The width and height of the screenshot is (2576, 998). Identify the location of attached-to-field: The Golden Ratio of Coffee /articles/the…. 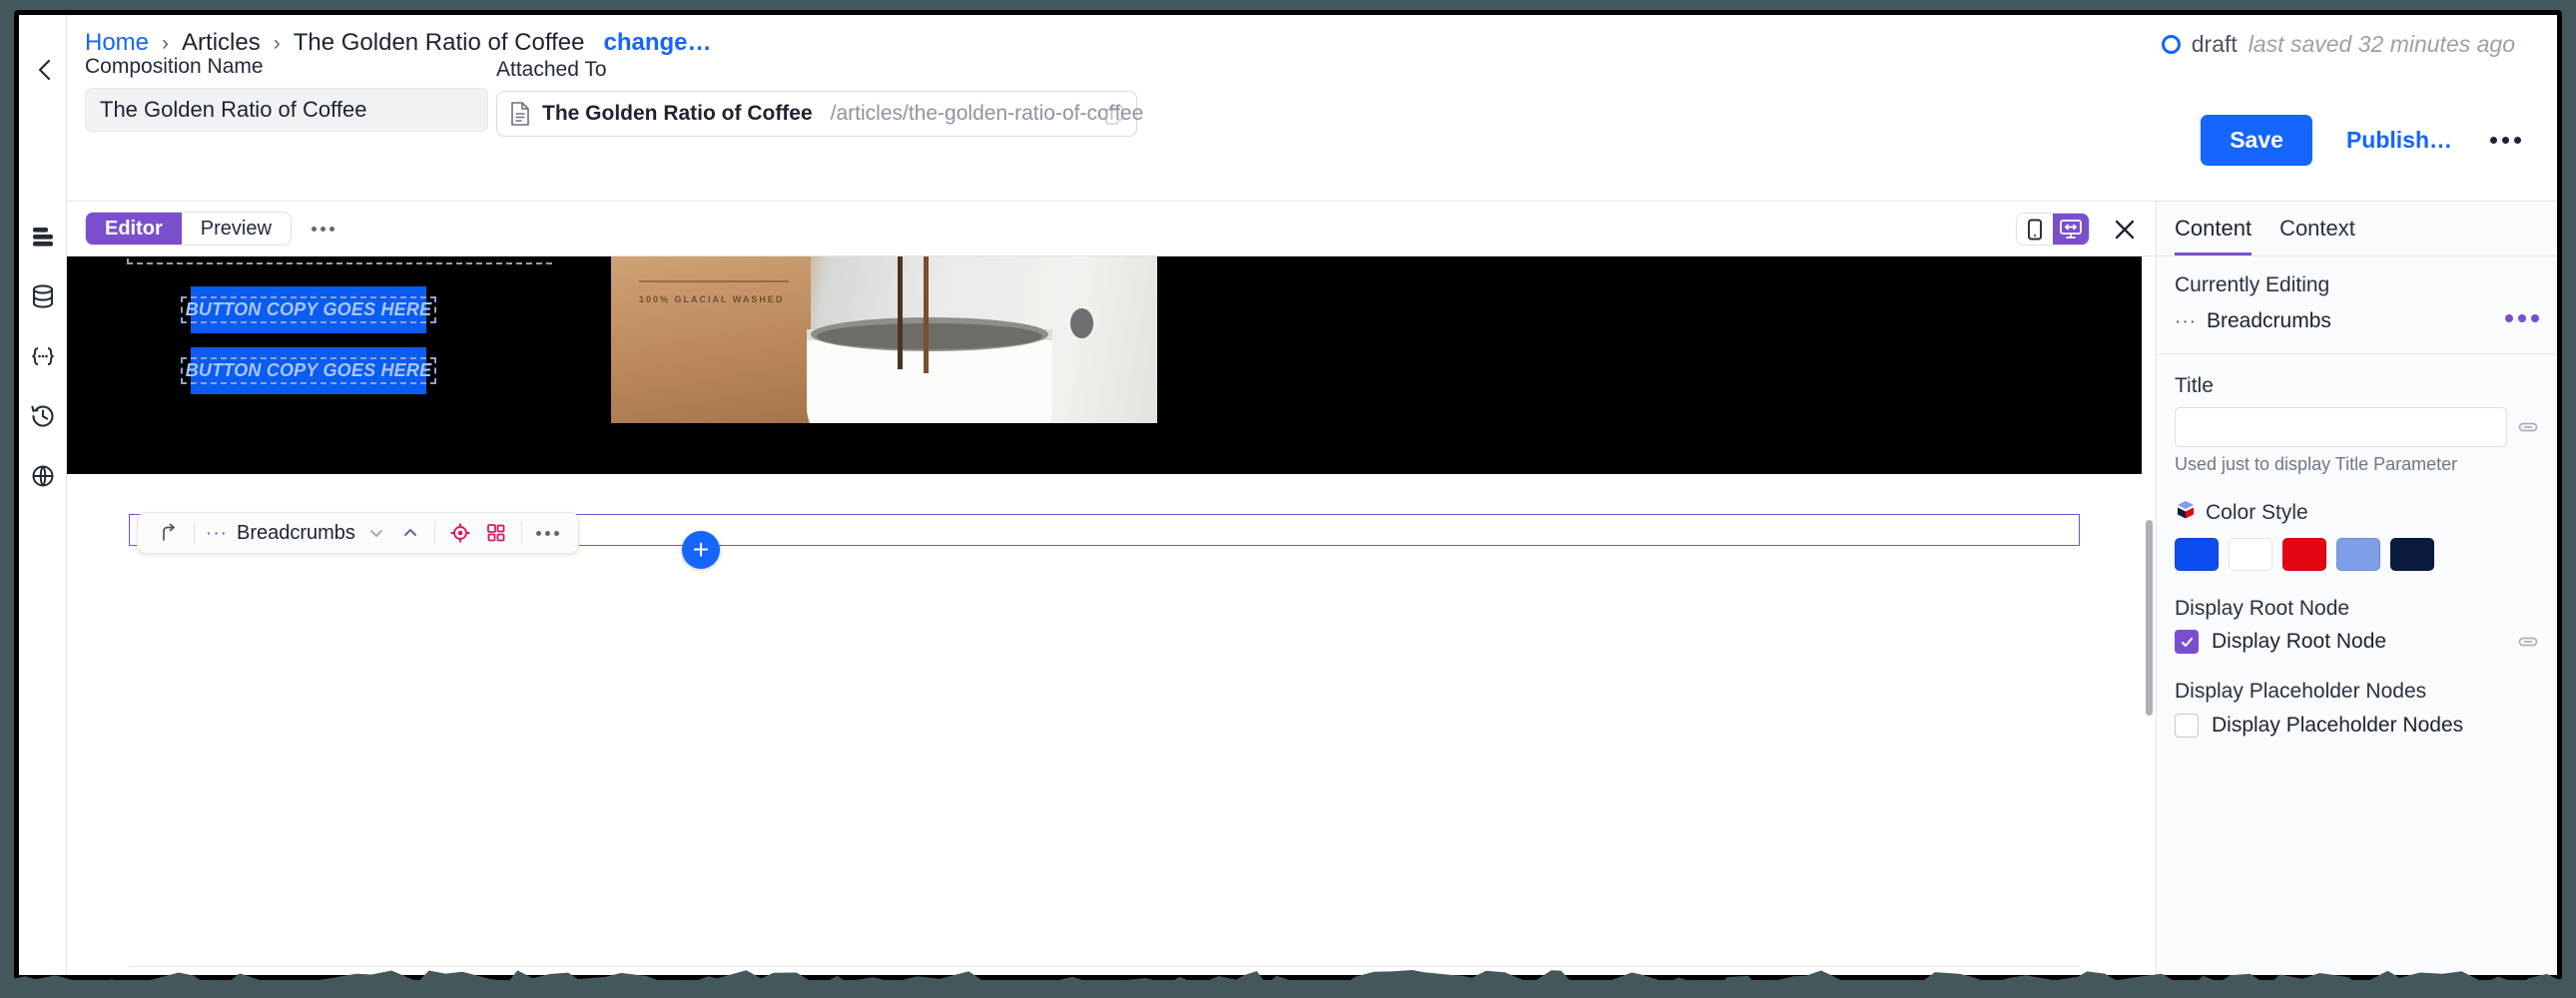
(819, 114).